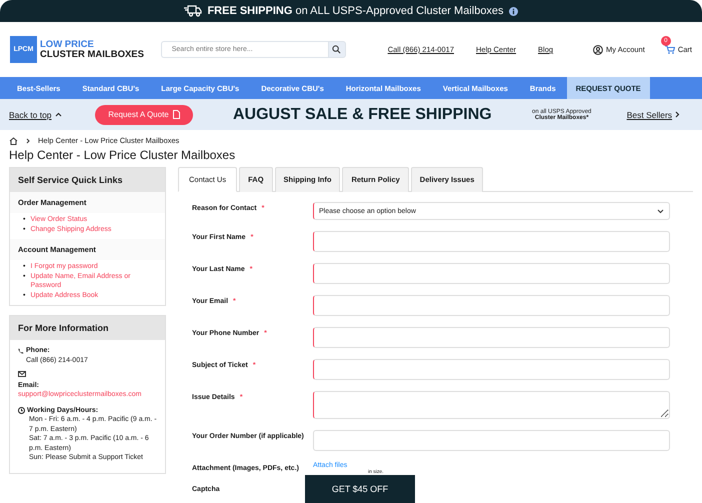  Describe the element at coordinates (22, 374) in the screenshot. I see `envelope-icon` at that location.